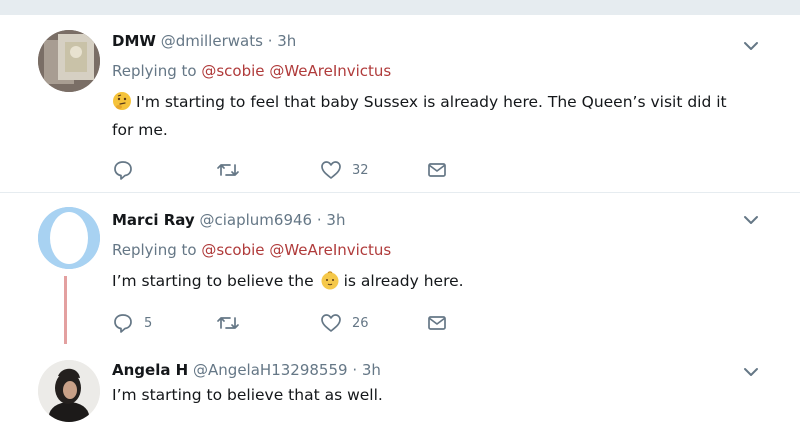  Describe the element at coordinates (150, 370) in the screenshot. I see `display-name: Angela H` at that location.